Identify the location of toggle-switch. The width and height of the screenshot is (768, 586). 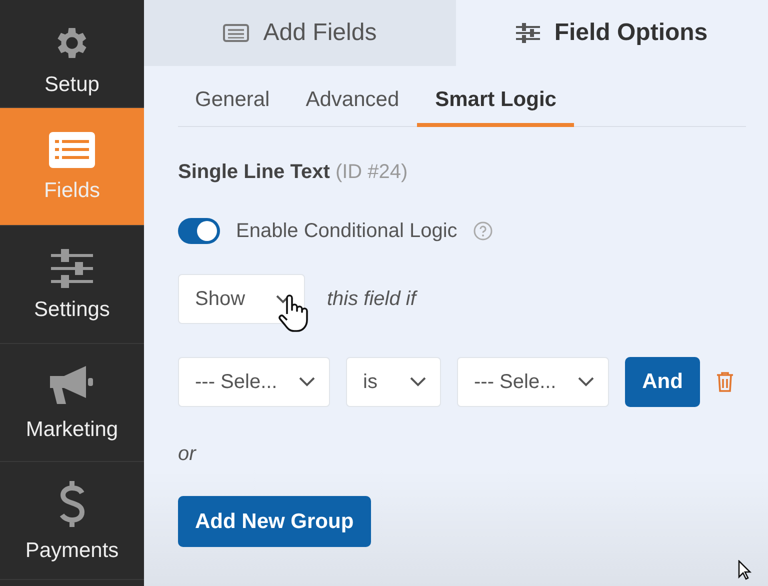
(199, 231).